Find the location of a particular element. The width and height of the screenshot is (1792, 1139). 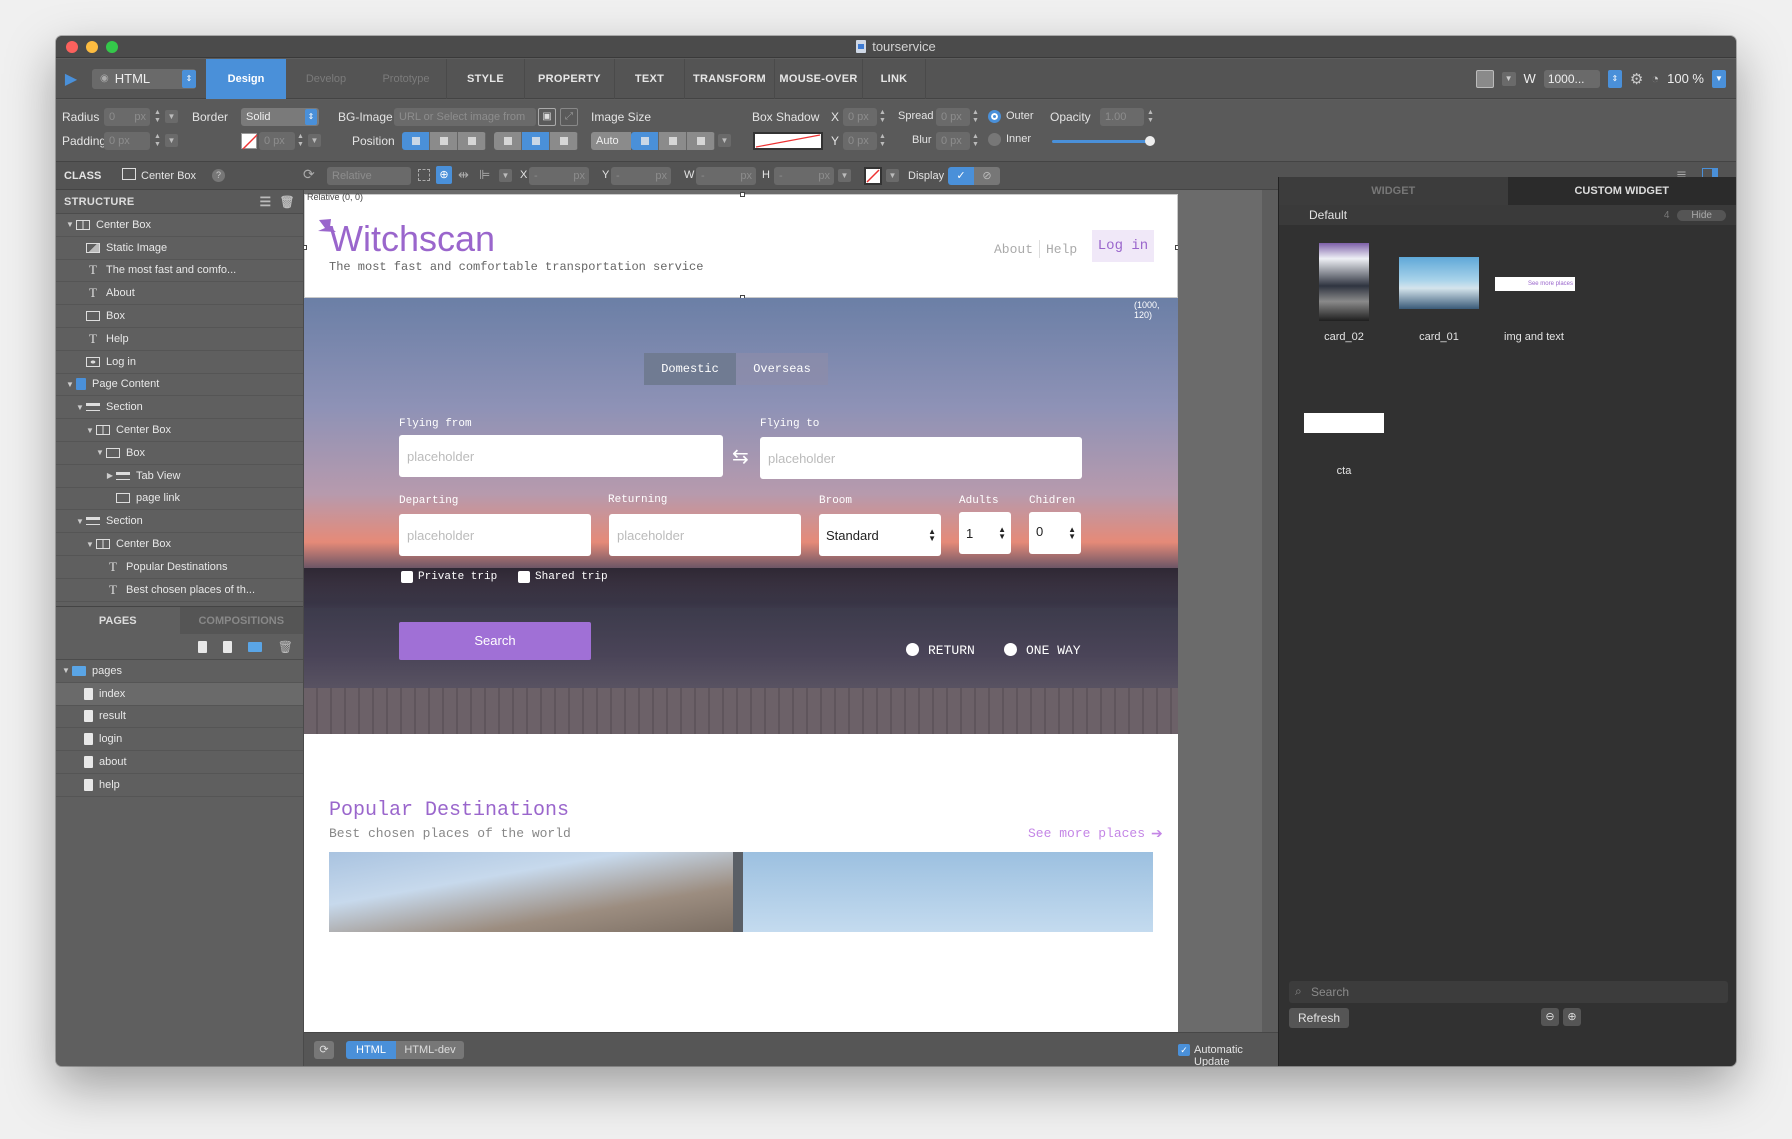

departing-input: placeholder is located at coordinates (495, 535).